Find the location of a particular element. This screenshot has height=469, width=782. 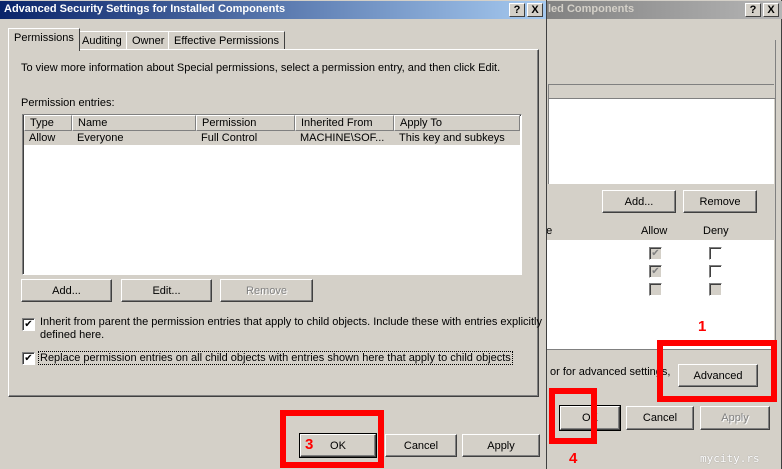

watermark: mycity.rs is located at coordinates (730, 458).